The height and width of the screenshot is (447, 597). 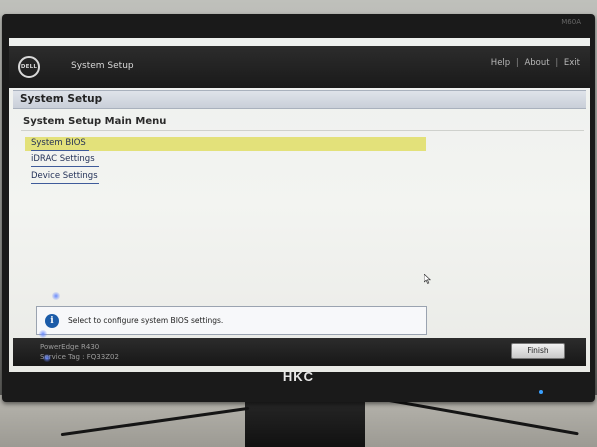 I want to click on finish-button: Finish, so click(x=538, y=351).